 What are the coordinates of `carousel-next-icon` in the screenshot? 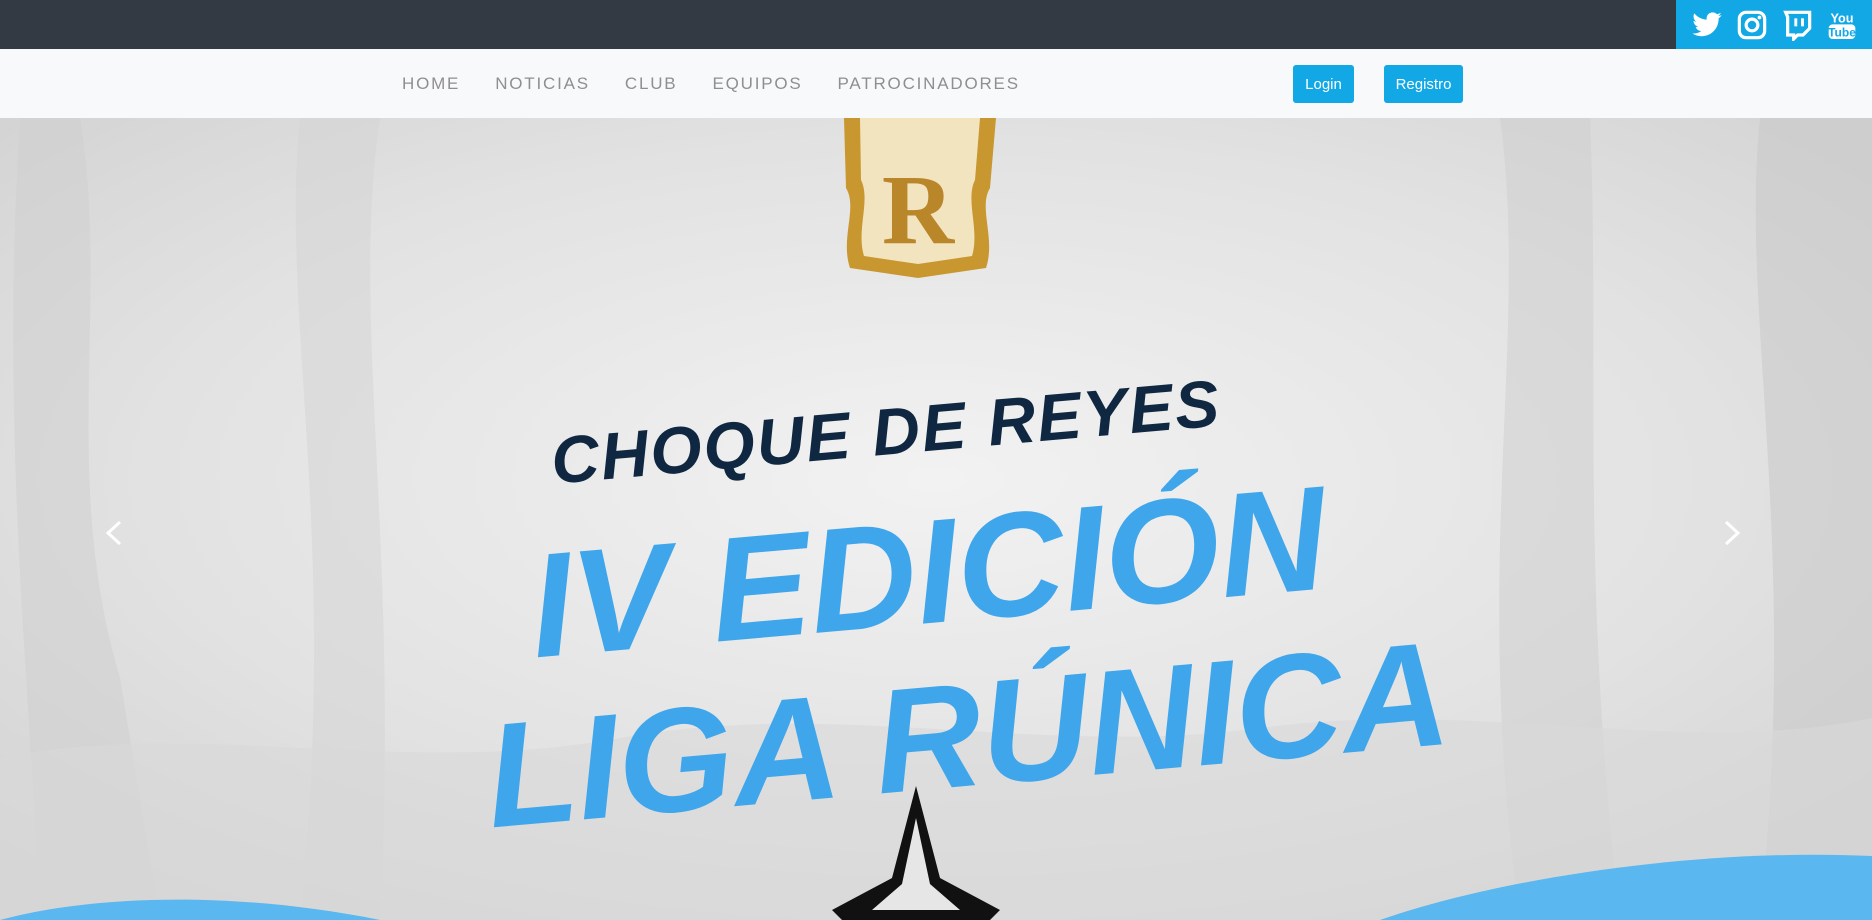 It's located at (1731, 533).